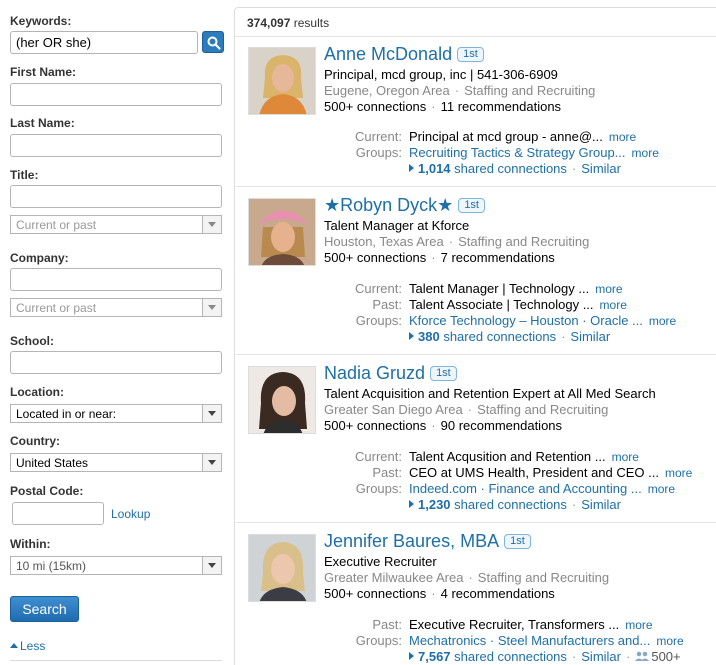 The height and width of the screenshot is (665, 716). Describe the element at coordinates (404, 54) in the screenshot. I see `profile-name-link: Anne McDonald 1st` at that location.